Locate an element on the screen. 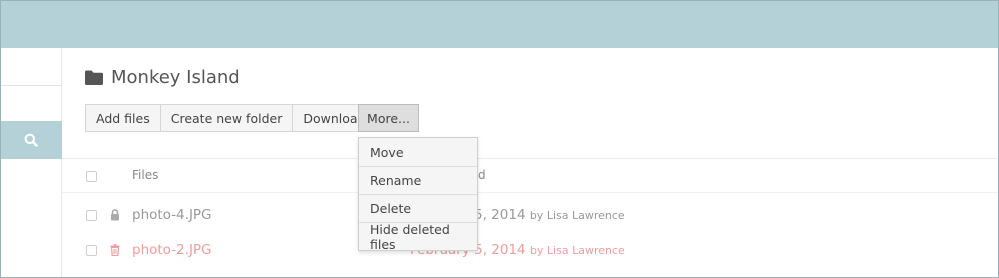  modified-date: 5, 2014 by Lisa Lawrence is located at coordinates (549, 215).